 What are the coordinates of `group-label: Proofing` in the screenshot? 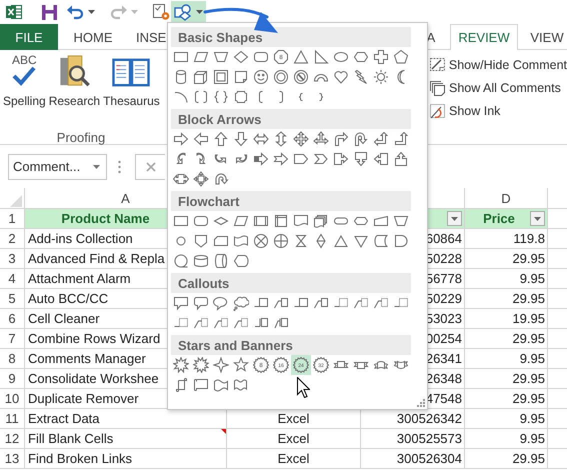 It's located at (81, 137).